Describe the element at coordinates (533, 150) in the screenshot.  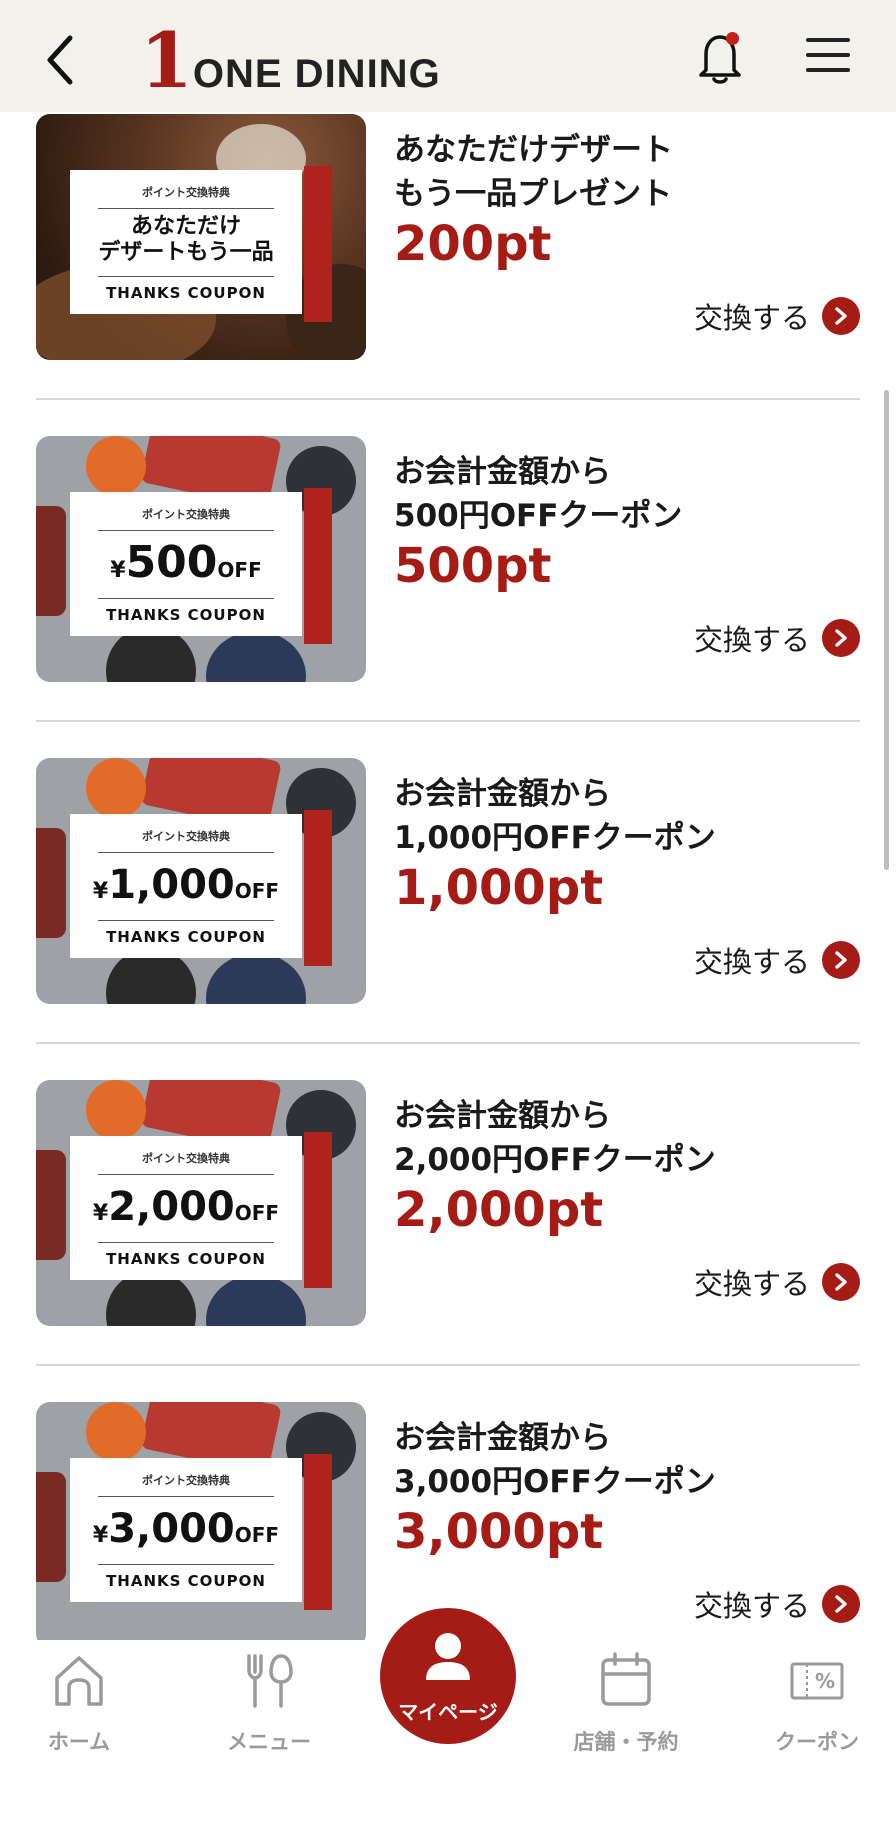
I see `reward-title-line: あなただけデザート` at that location.